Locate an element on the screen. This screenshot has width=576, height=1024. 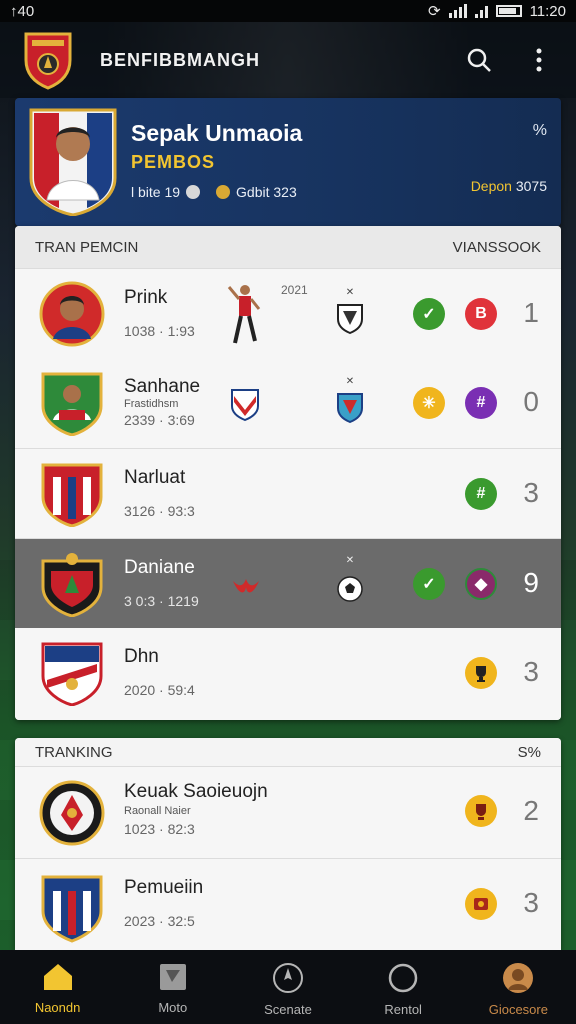
nav-label: Moto is located at coordinates (173, 1007).